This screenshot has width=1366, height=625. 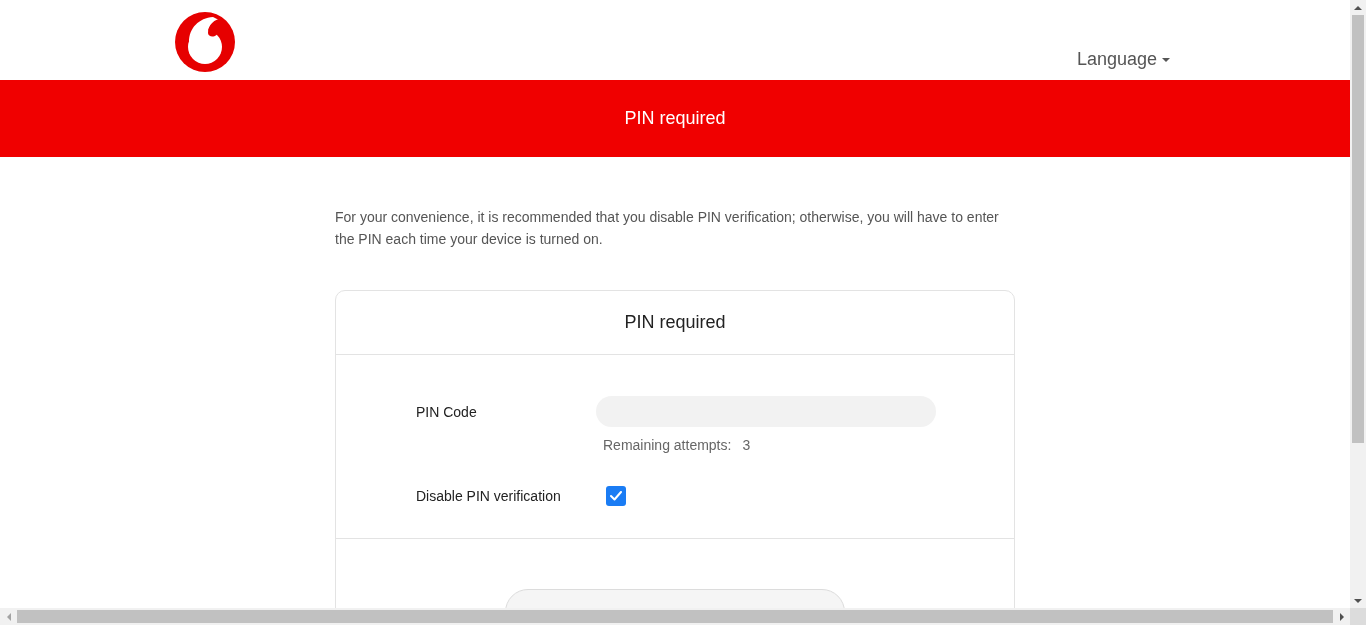 What do you see at coordinates (675, 322) in the screenshot?
I see `card-title: PIN required` at bounding box center [675, 322].